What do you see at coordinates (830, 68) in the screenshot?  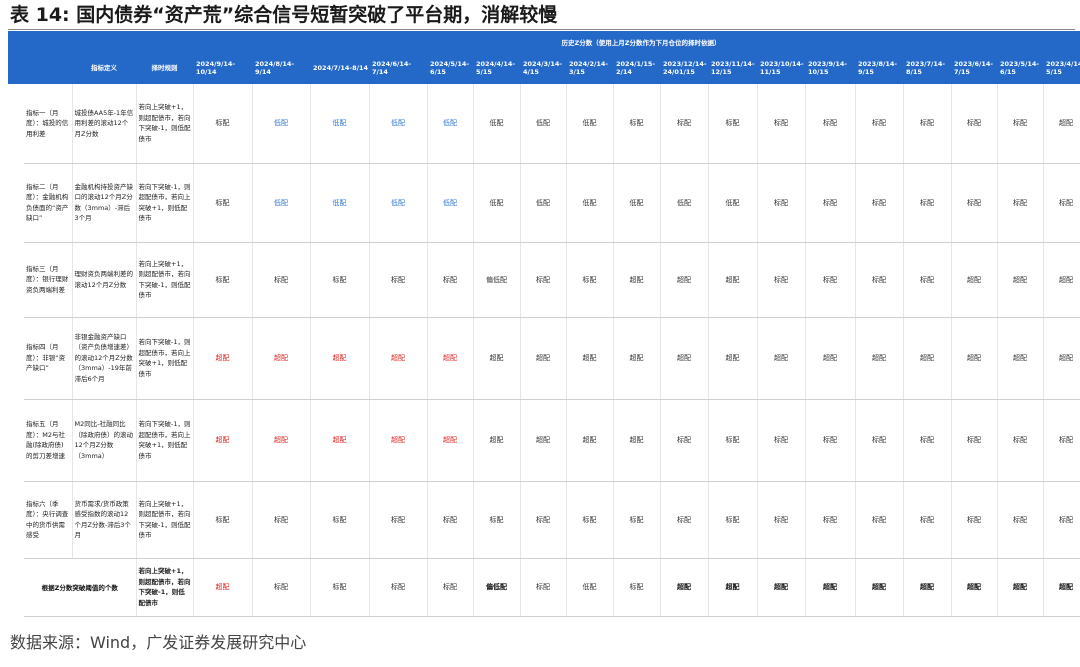 I see `header-date: 2023/9/14-10/15` at bounding box center [830, 68].